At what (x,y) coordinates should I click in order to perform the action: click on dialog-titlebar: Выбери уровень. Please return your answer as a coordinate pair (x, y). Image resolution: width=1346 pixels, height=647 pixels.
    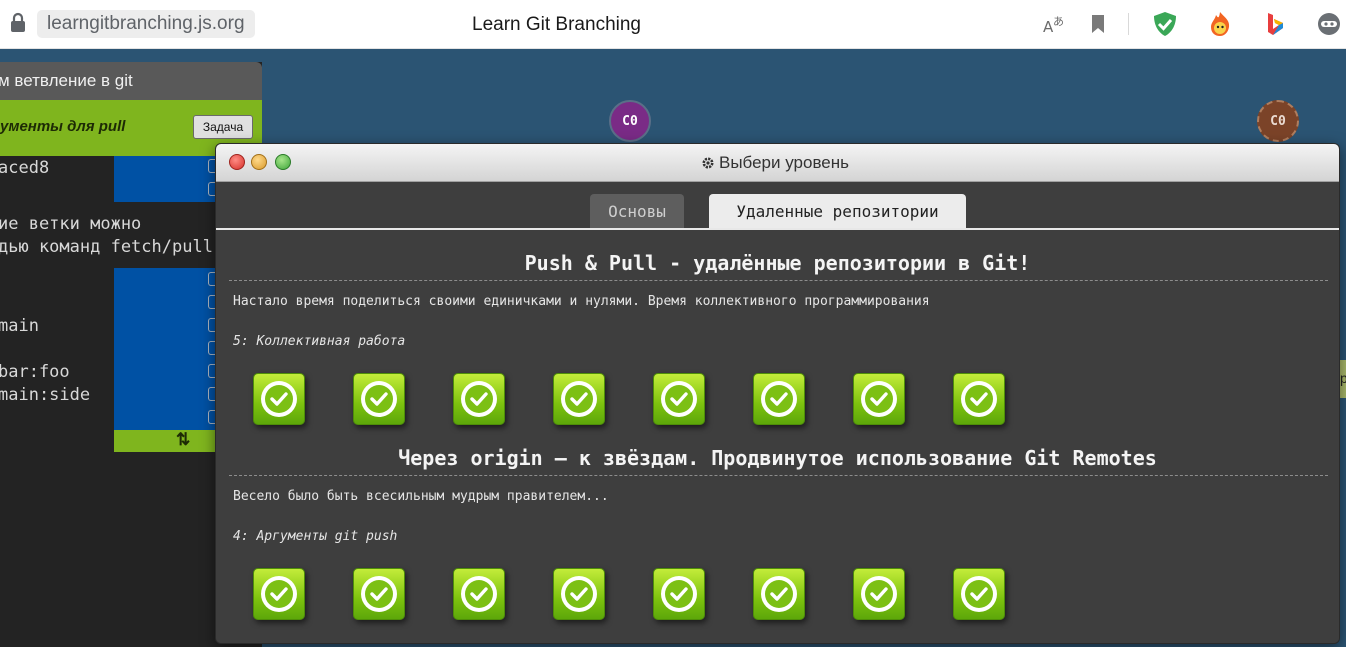
    Looking at the image, I should click on (777, 163).